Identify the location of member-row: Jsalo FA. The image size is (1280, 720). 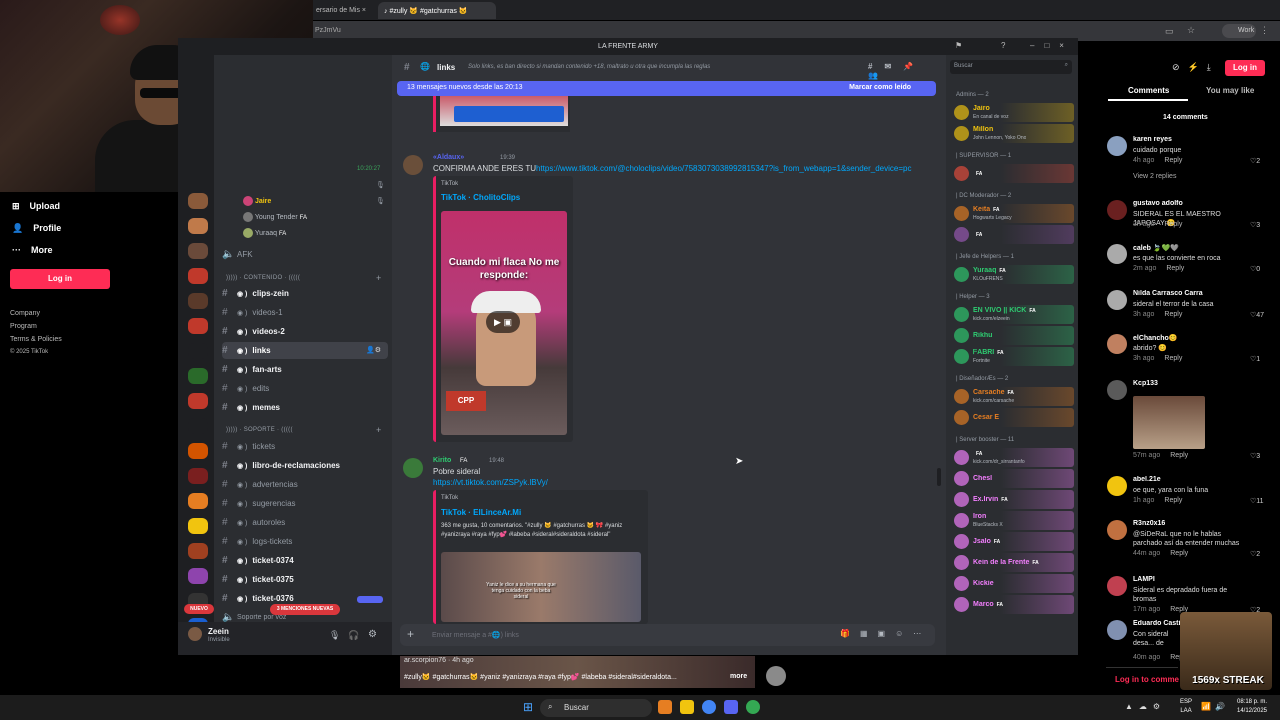
(1013, 541).